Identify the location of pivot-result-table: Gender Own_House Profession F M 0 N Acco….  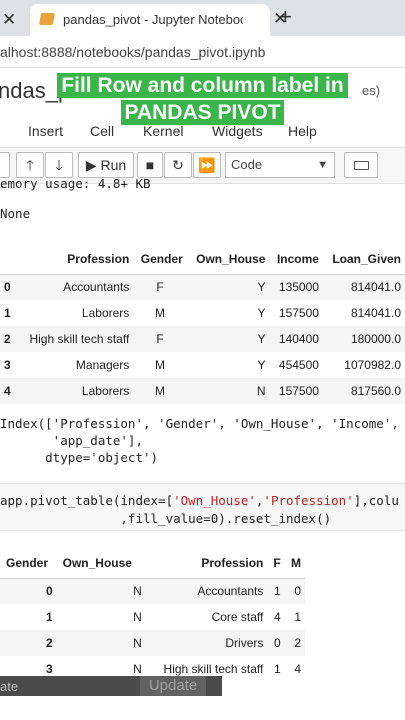
(152, 615).